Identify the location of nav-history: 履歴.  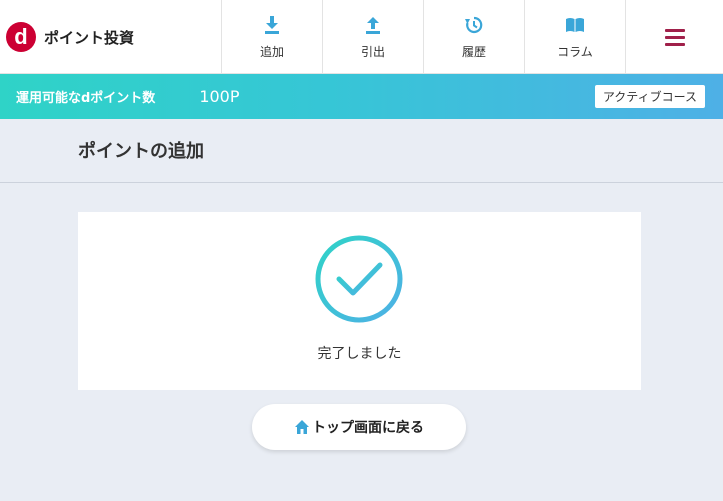
(474, 37).